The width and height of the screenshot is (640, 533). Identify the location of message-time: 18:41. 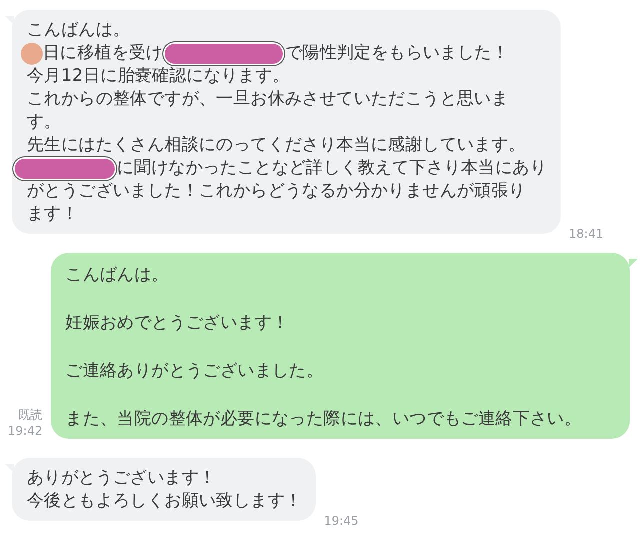
(586, 234).